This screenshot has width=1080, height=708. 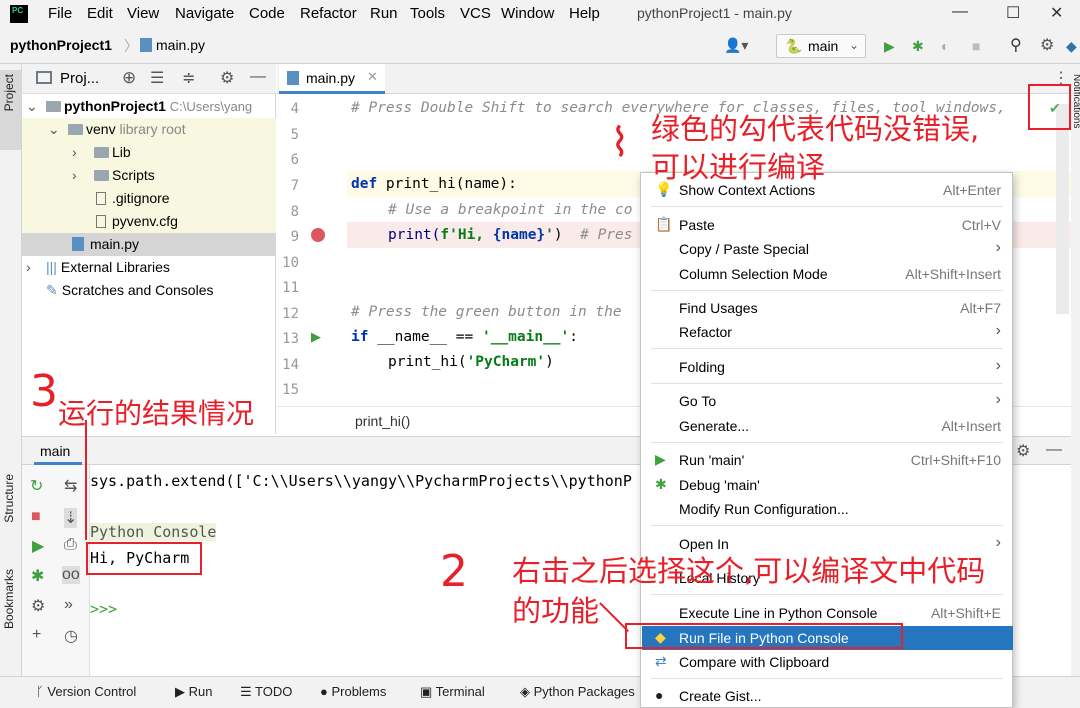 What do you see at coordinates (584, 13) in the screenshot?
I see `menu-help: Help` at bounding box center [584, 13].